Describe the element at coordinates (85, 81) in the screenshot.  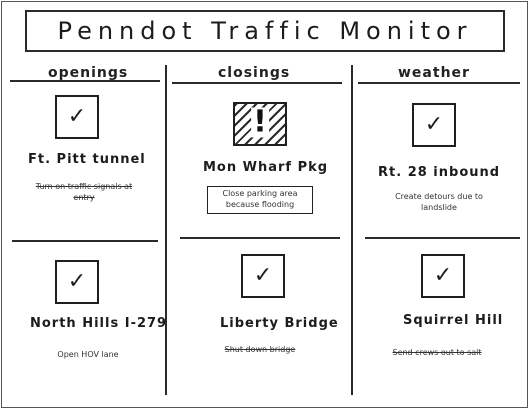
I see `openings-header-underline` at that location.